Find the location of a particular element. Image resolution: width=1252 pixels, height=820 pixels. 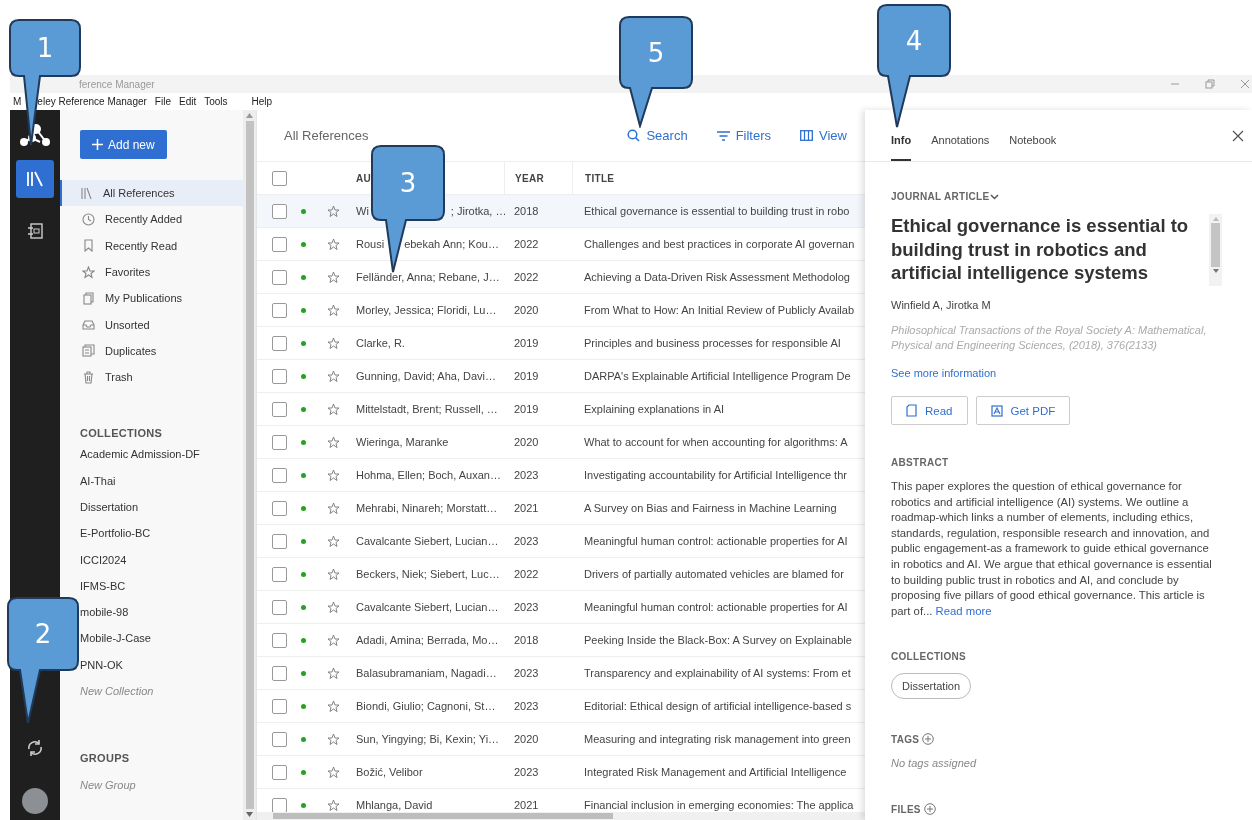

view-button: View is located at coordinates (823, 135).